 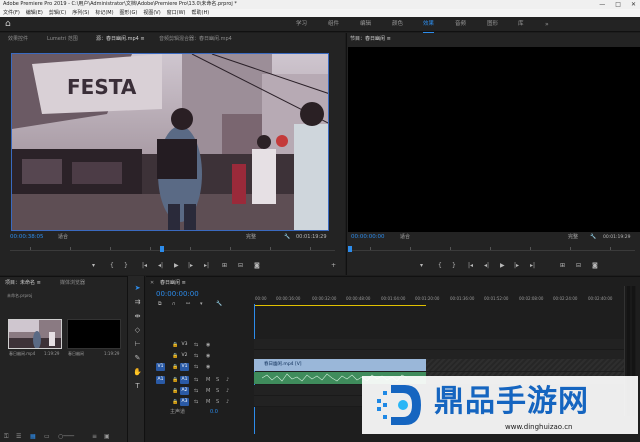 What do you see at coordinates (219, 304) in the screenshot?
I see `timeline-settings-icon: 🔧` at bounding box center [219, 304].